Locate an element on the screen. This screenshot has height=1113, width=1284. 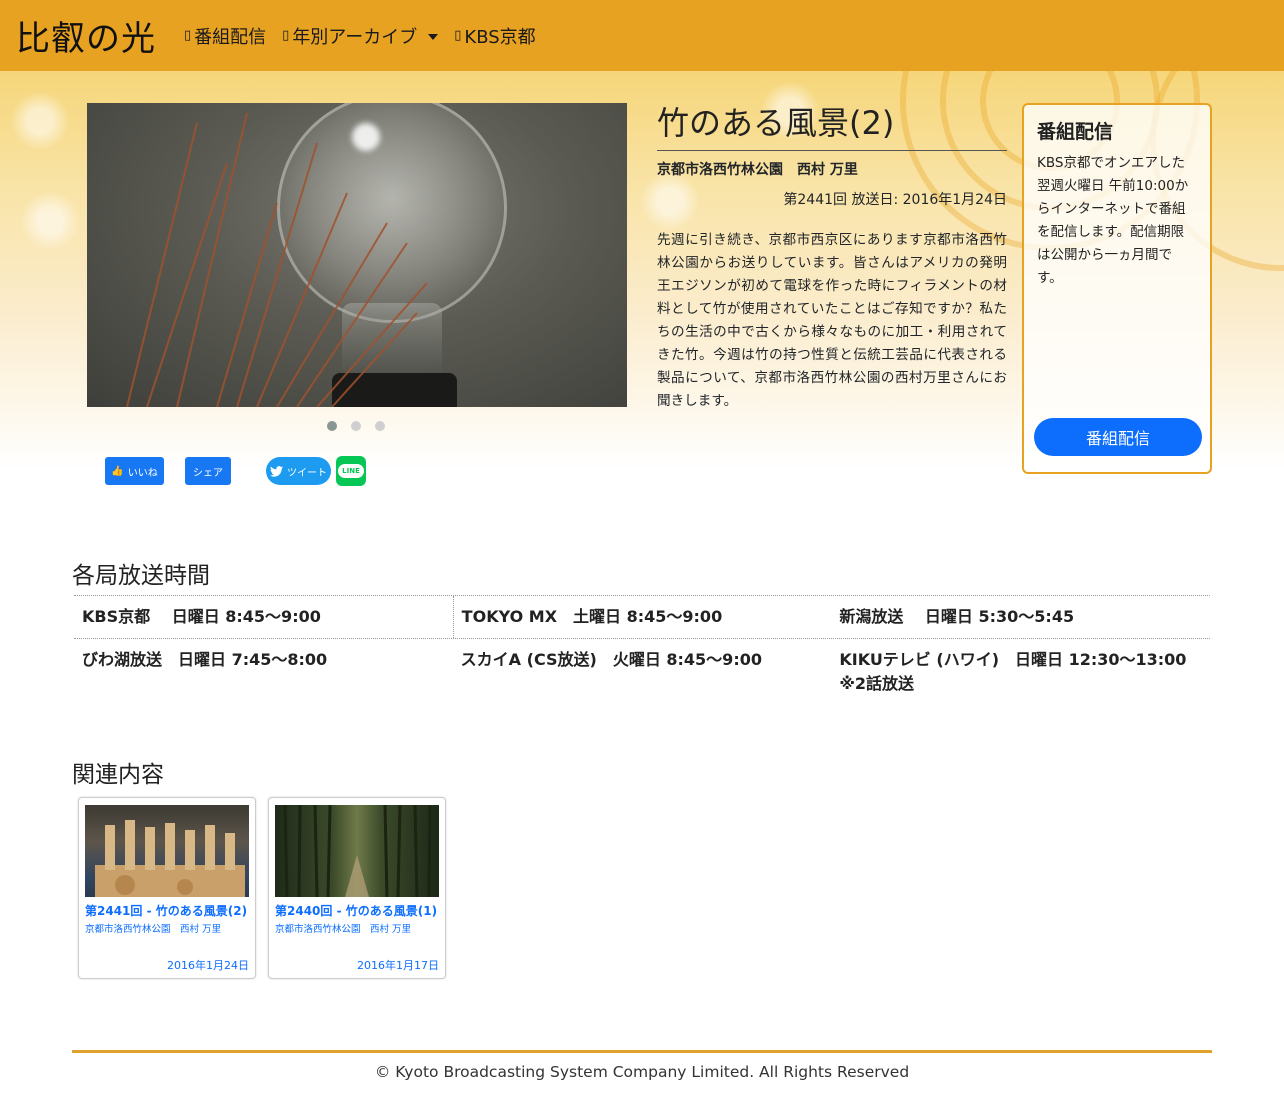
facebook-like-button: 👍 いいね is located at coordinates (134, 471).